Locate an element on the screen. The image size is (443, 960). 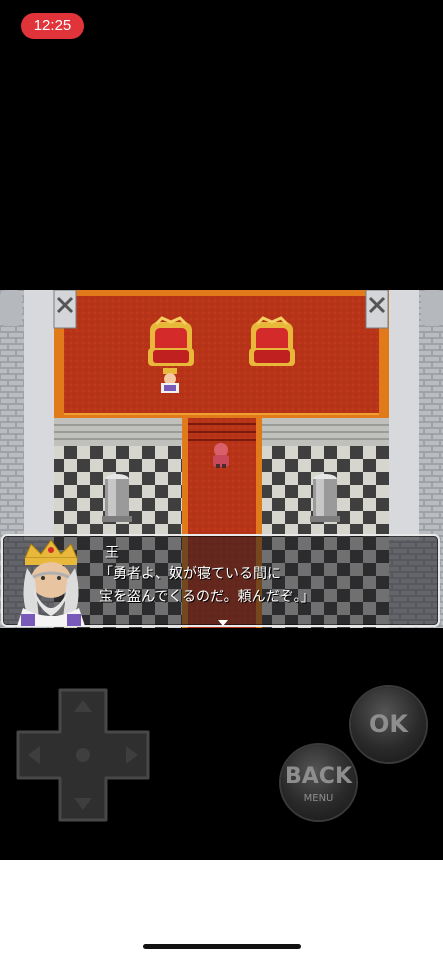
right-column is located at coordinates (325, 498).